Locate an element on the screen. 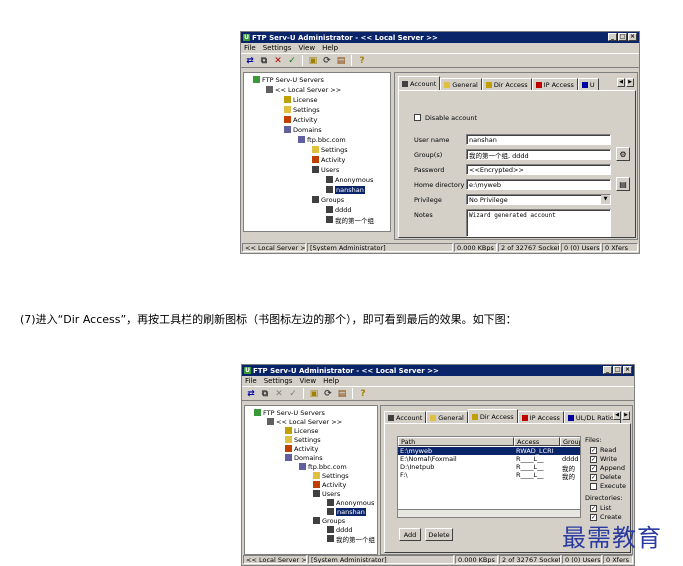 The height and width of the screenshot is (566, 683). table-row: D:\Inetpub R____L__ 我的 is located at coordinates (489, 468).